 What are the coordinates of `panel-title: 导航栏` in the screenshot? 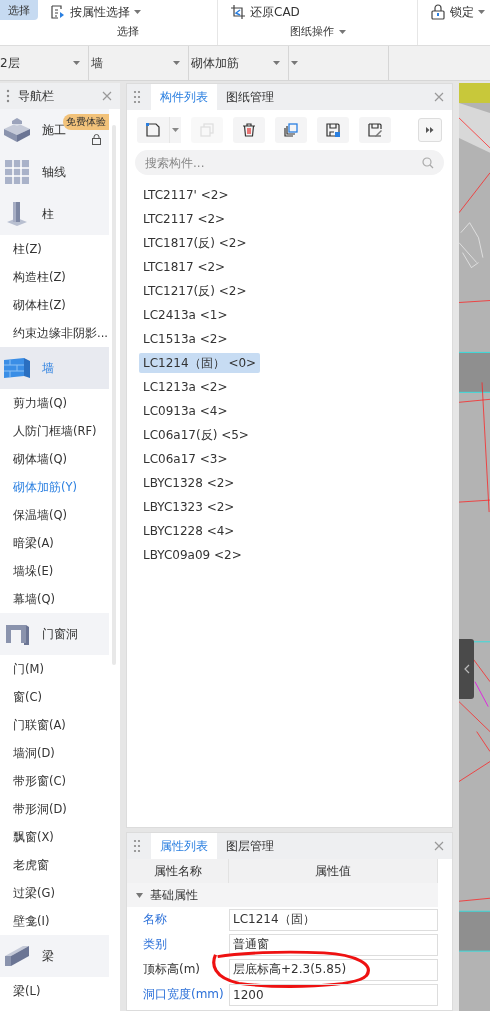 It's located at (36, 96).